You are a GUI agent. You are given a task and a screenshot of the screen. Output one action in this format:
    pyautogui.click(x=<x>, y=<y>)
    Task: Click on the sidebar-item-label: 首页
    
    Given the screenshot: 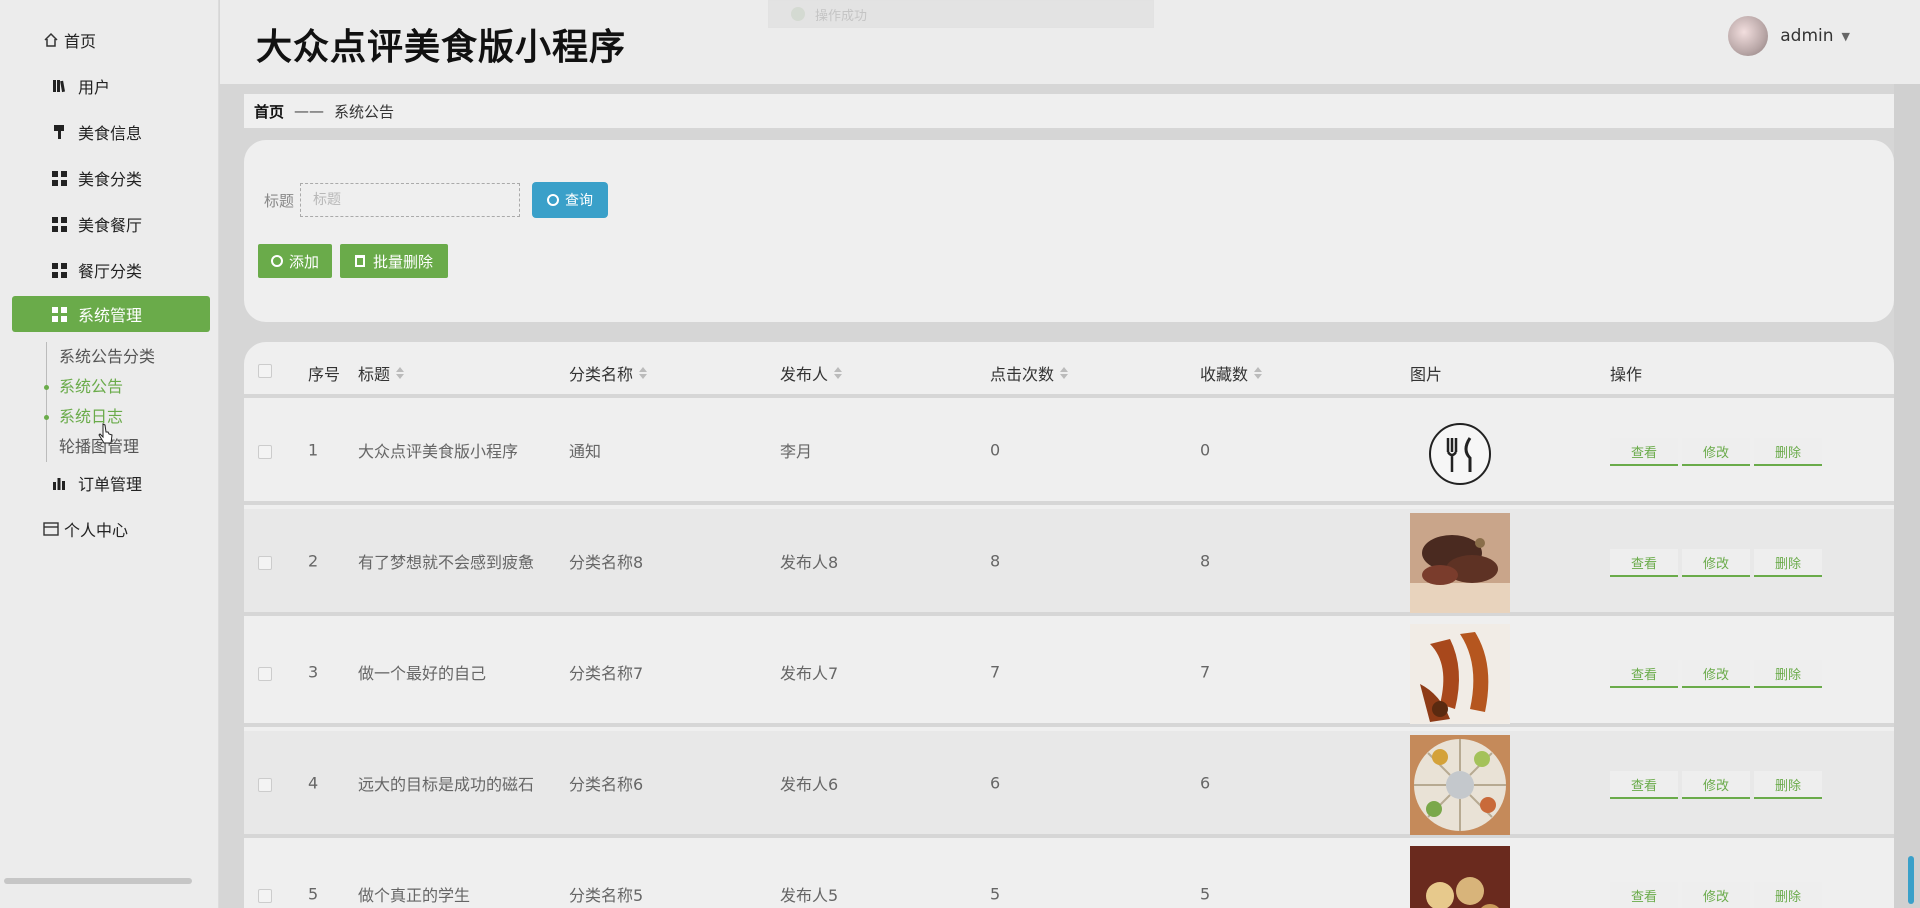 What is the action you would take?
    pyautogui.click(x=80, y=41)
    